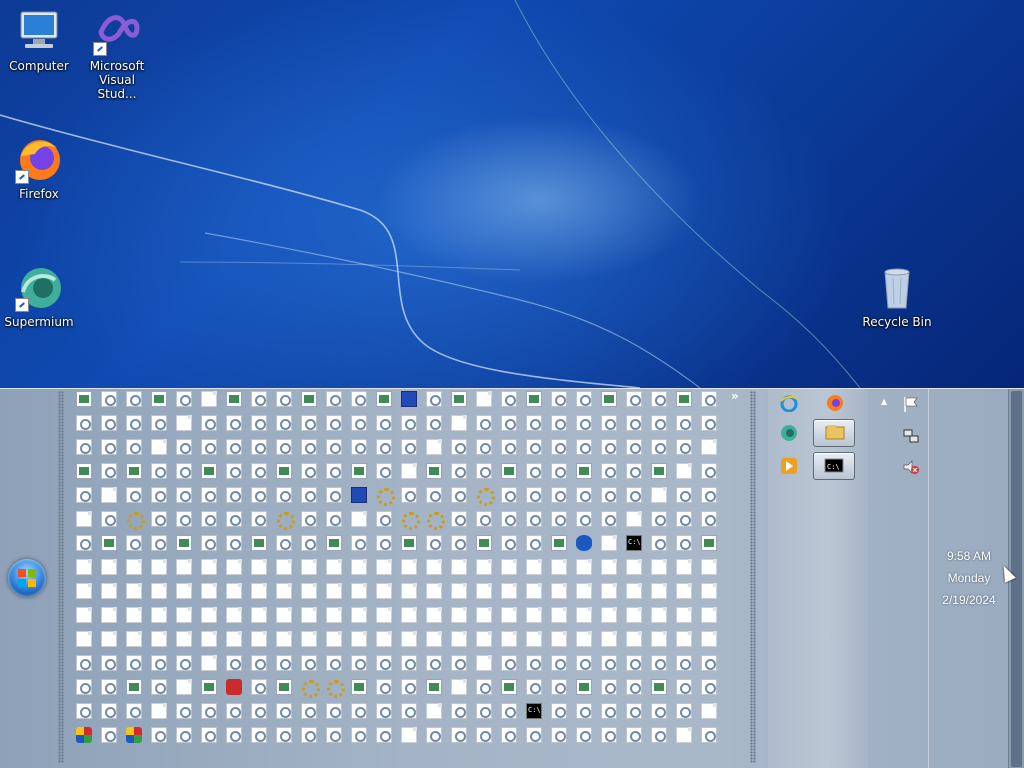 Image resolution: width=1024 pixels, height=768 pixels. Describe the element at coordinates (789, 466) in the screenshot. I see `media-player-icon` at that location.